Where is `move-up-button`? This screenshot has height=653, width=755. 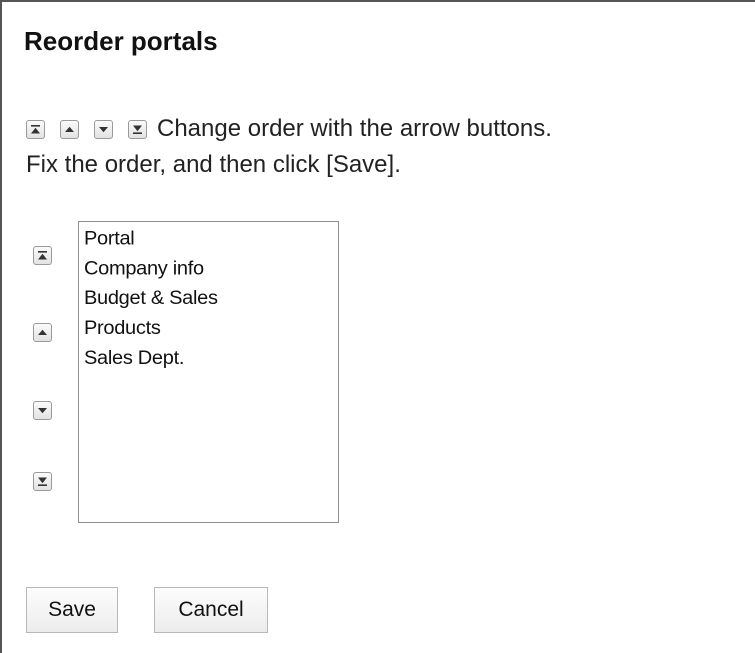
move-up-button is located at coordinates (42, 332).